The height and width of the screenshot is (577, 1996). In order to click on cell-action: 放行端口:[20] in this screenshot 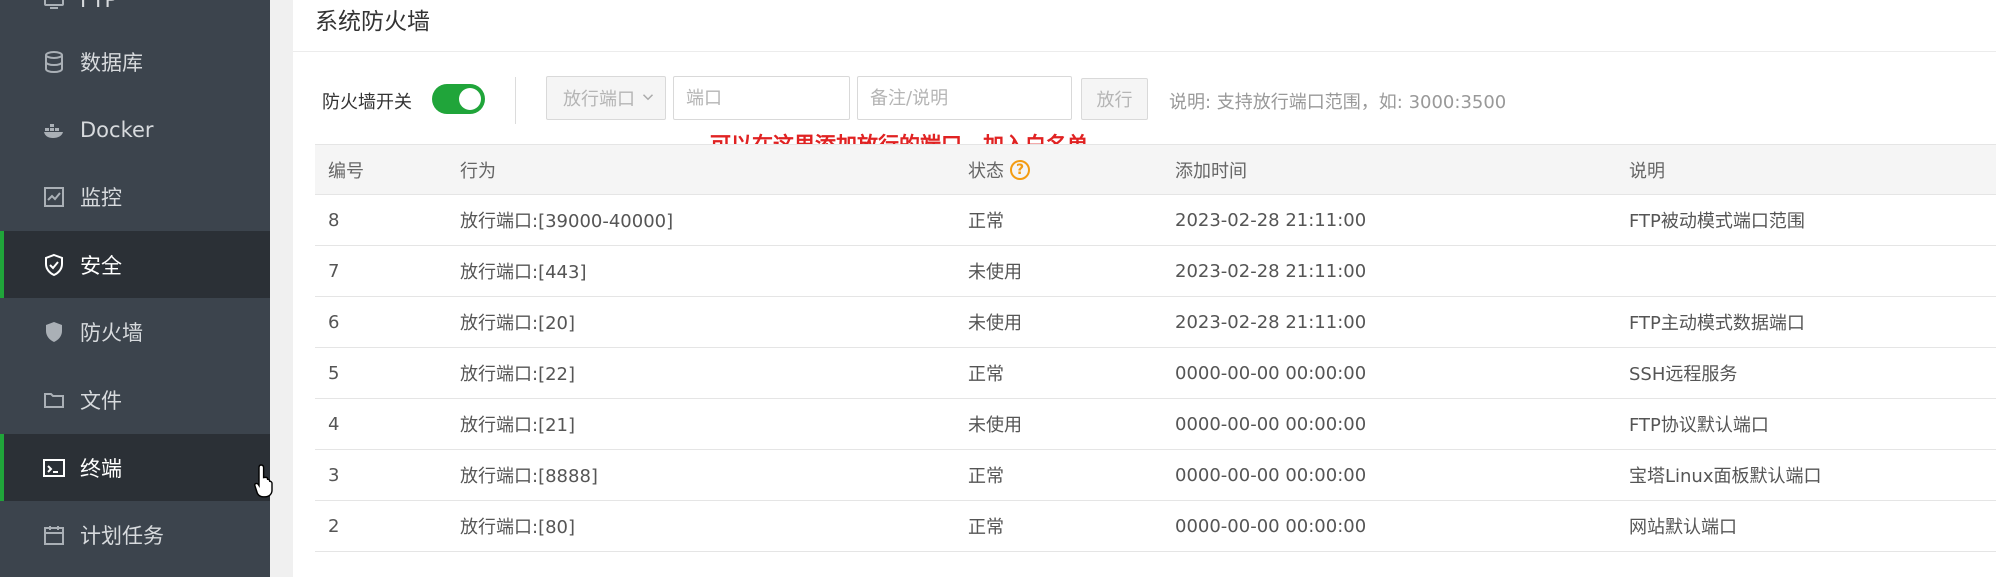, I will do `click(518, 323)`.